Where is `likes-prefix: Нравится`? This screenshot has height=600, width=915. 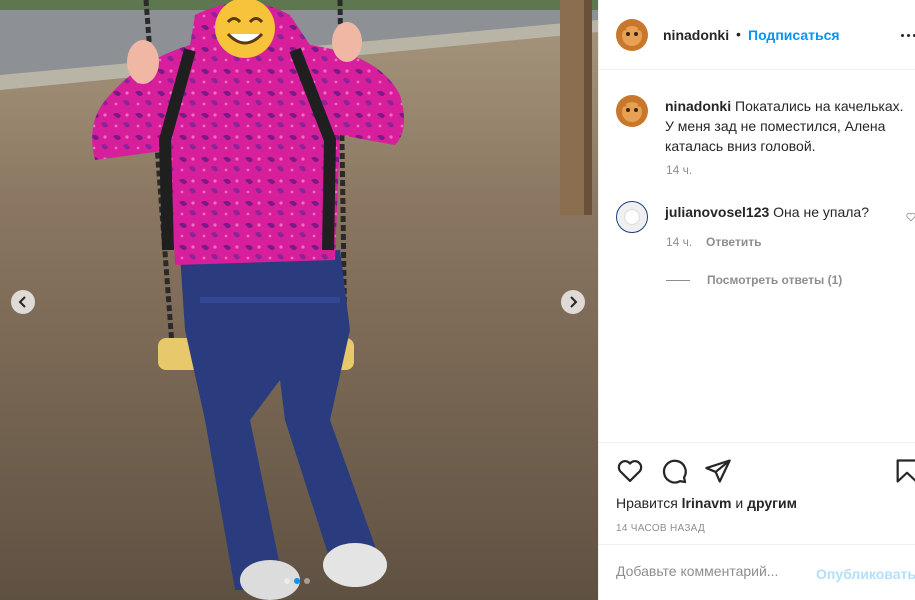 likes-prefix: Нравится is located at coordinates (649, 503).